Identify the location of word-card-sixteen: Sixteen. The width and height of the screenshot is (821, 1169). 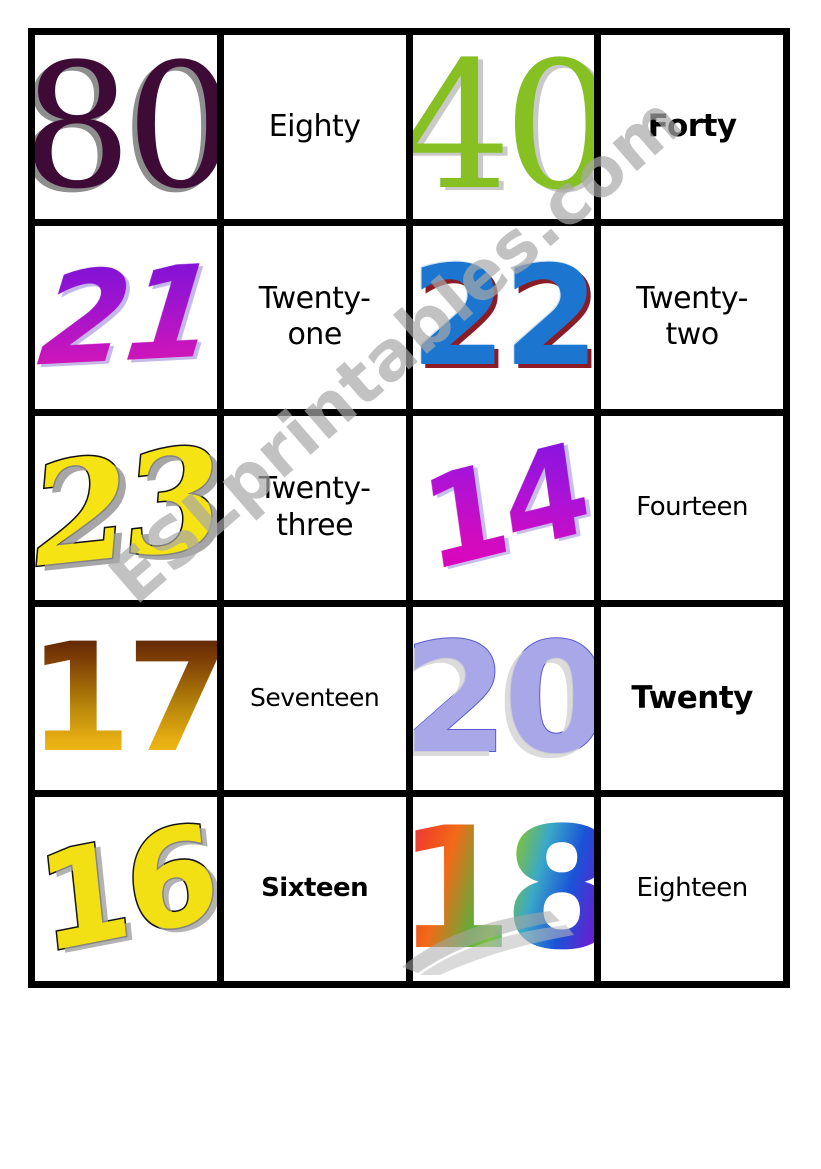
(314, 889).